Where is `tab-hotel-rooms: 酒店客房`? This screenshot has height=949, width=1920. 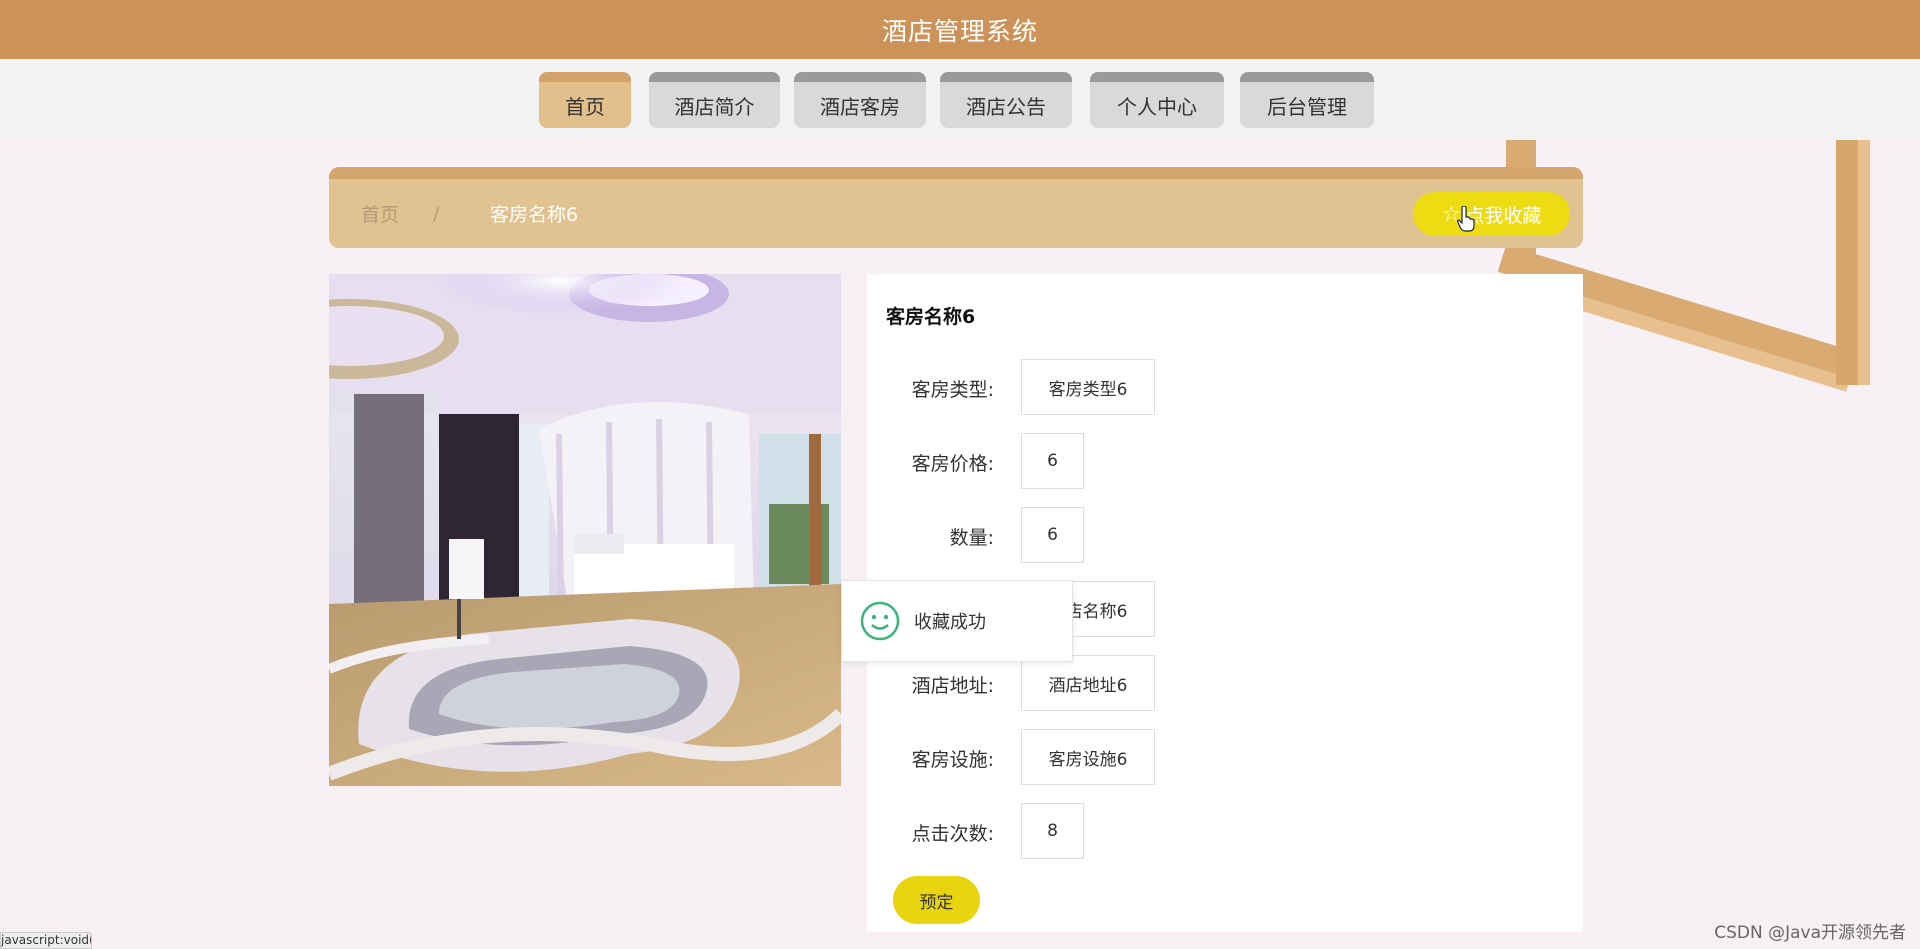 tab-hotel-rooms: 酒店客房 is located at coordinates (860, 100).